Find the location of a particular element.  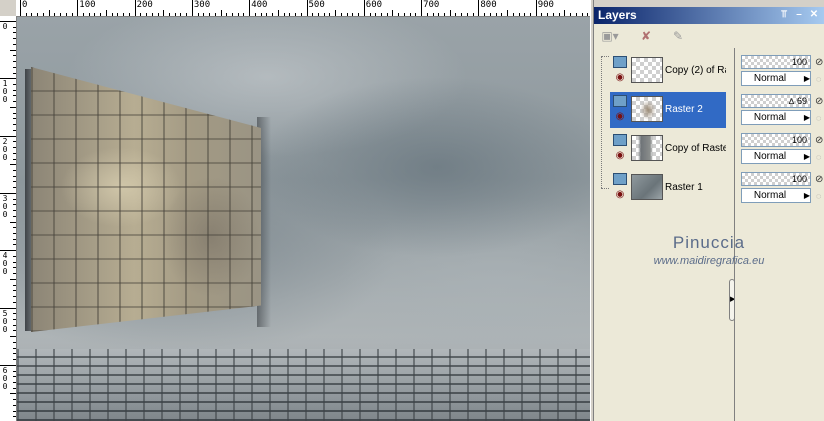

ruler-label: 6 0 0 is located at coordinates (5, 378).